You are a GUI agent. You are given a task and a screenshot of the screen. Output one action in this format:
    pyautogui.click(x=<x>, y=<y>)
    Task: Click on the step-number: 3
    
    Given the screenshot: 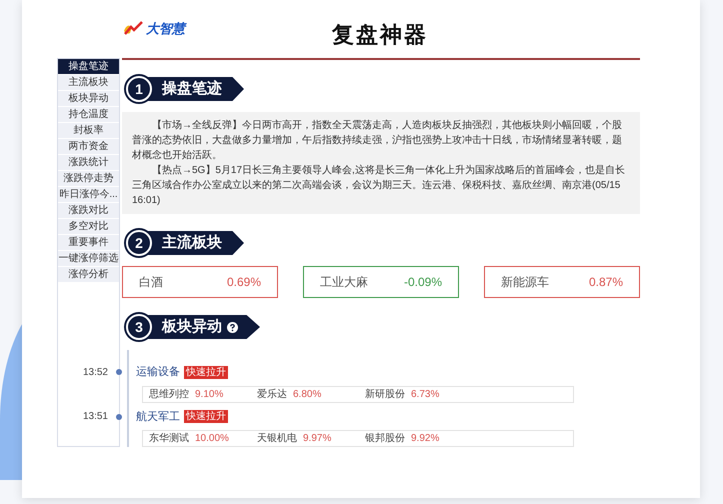 What is the action you would take?
    pyautogui.click(x=139, y=327)
    